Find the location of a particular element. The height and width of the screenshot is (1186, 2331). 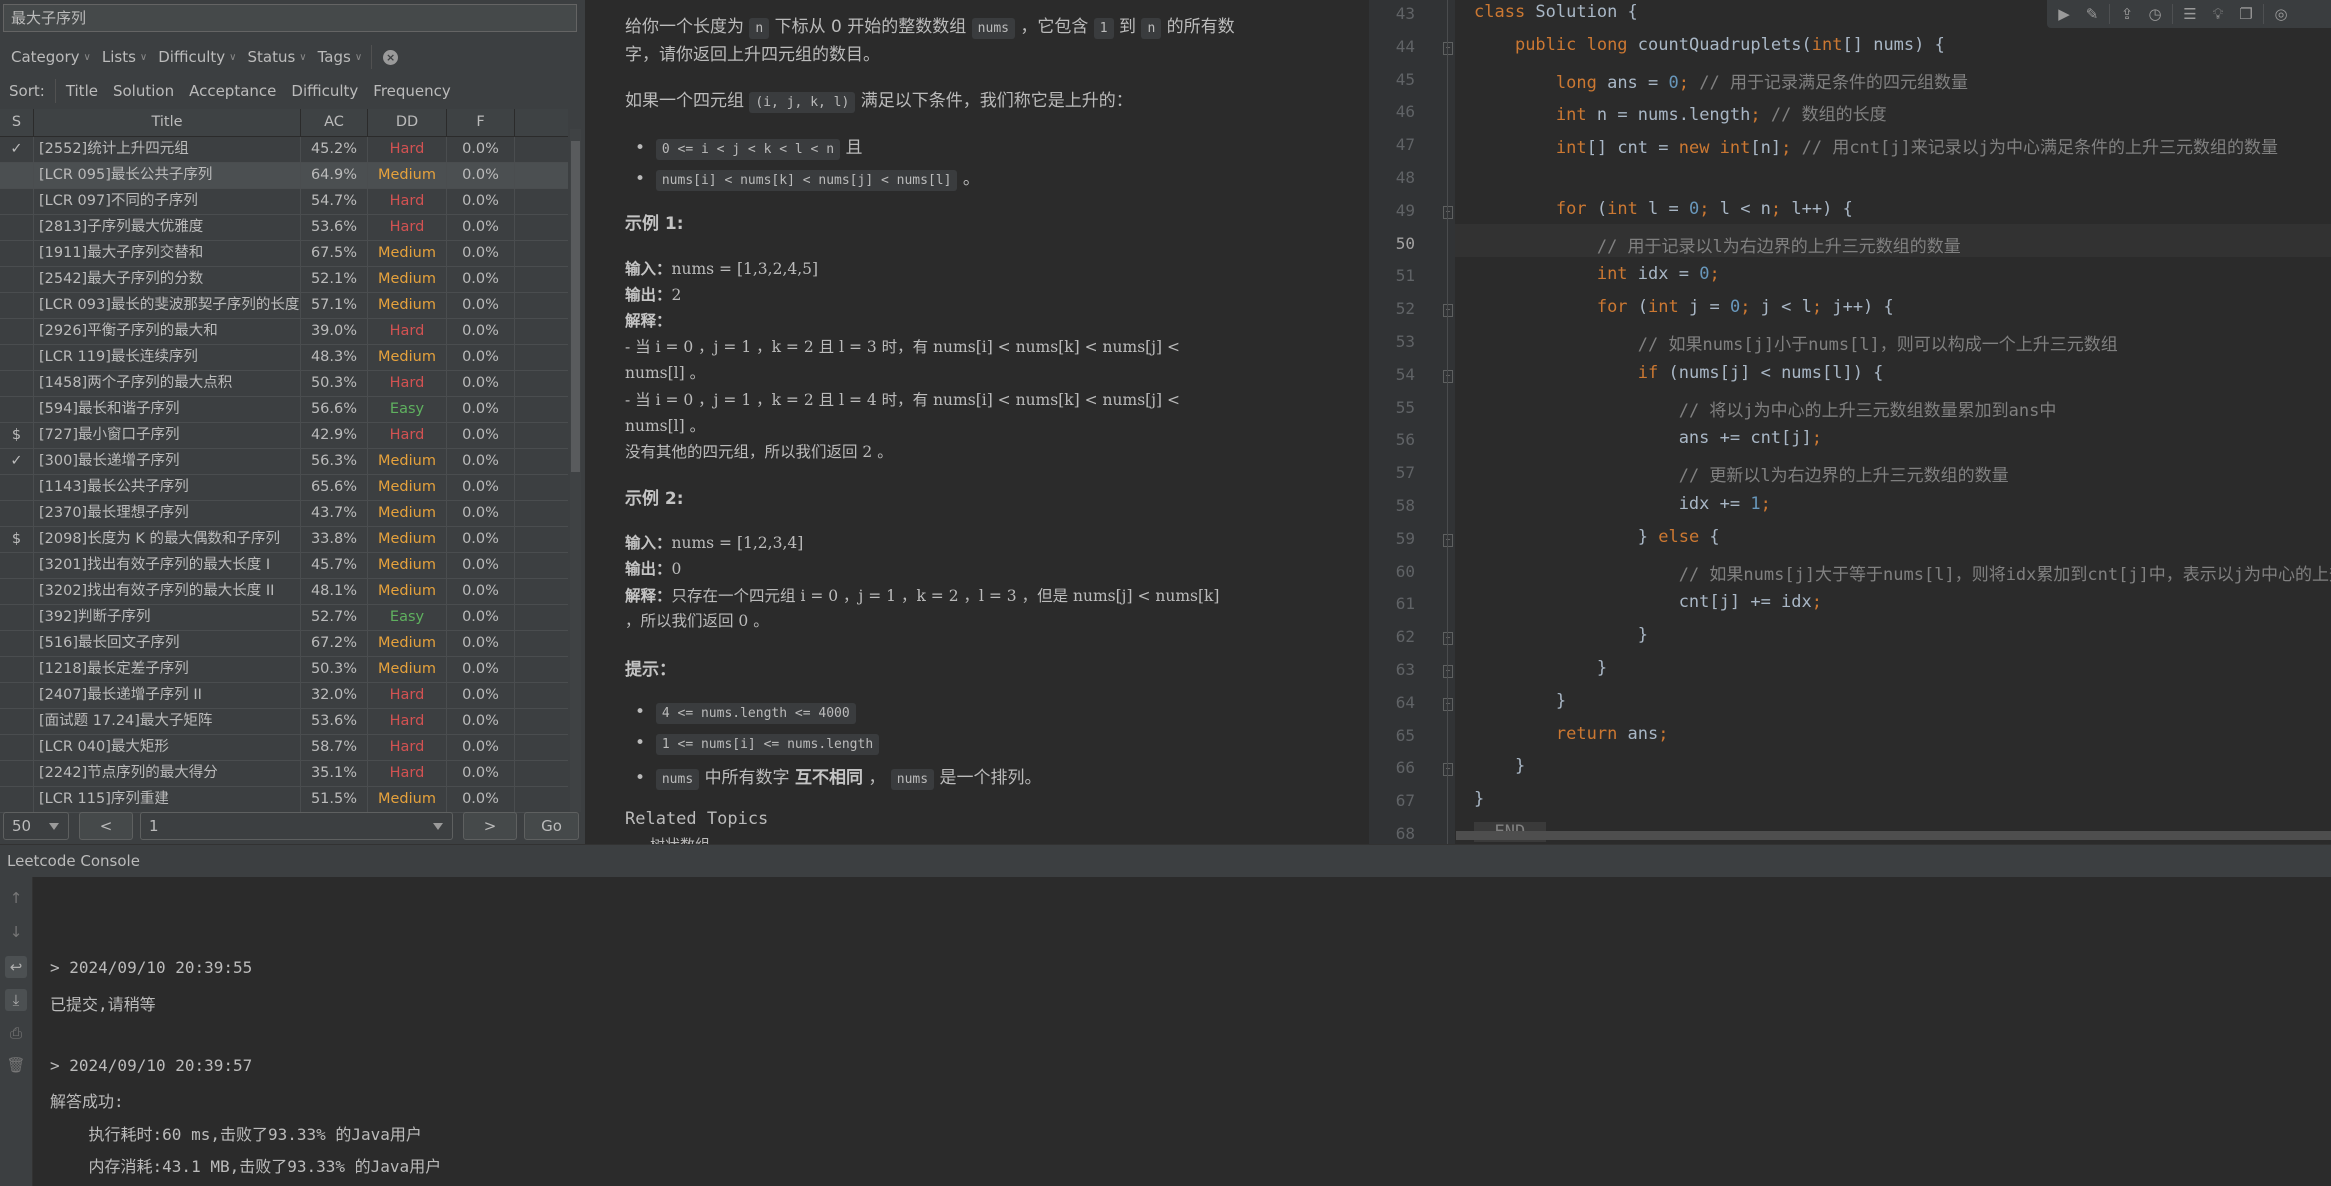

comment-icon: ☰ is located at coordinates (2190, 14).